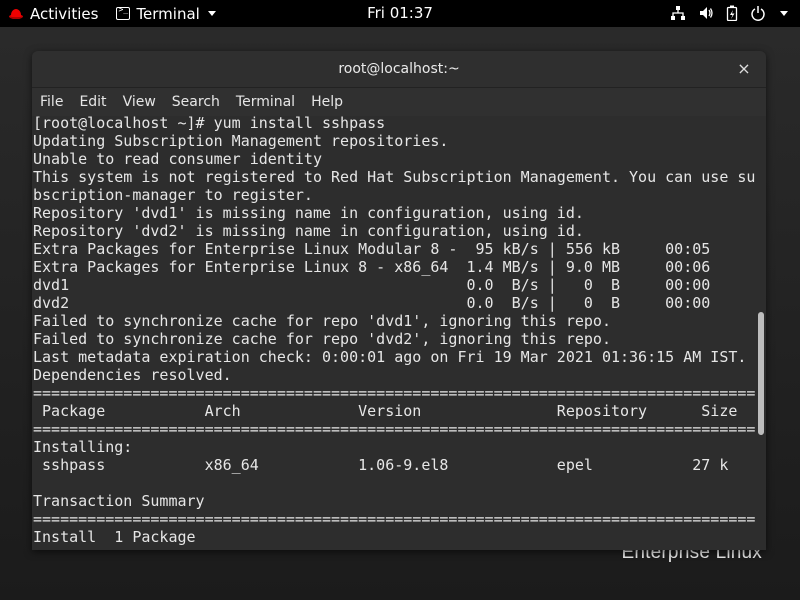 This screenshot has height=600, width=800. What do you see at coordinates (372, 285) in the screenshot?
I see `terminal-line: dvd1 0.0 B/s | 0 B 00:00` at bounding box center [372, 285].